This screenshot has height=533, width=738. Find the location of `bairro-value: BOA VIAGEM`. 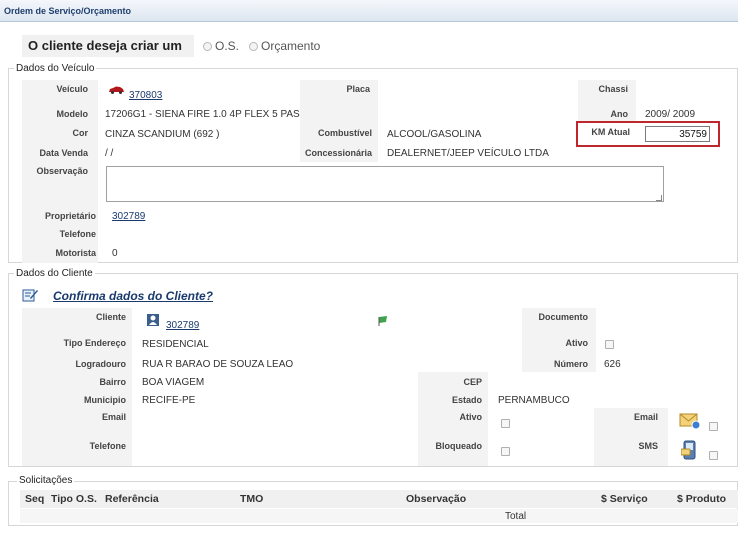

bairro-value: BOA VIAGEM is located at coordinates (173, 382).